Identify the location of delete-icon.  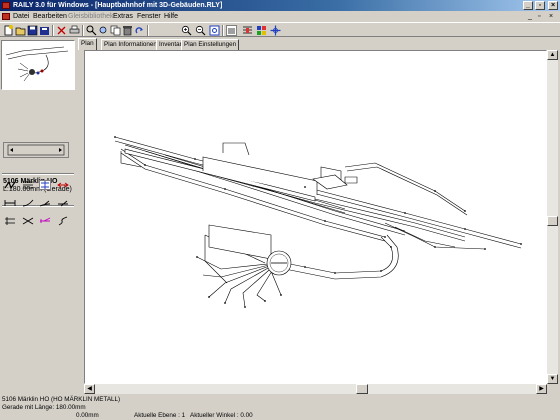
(127, 30).